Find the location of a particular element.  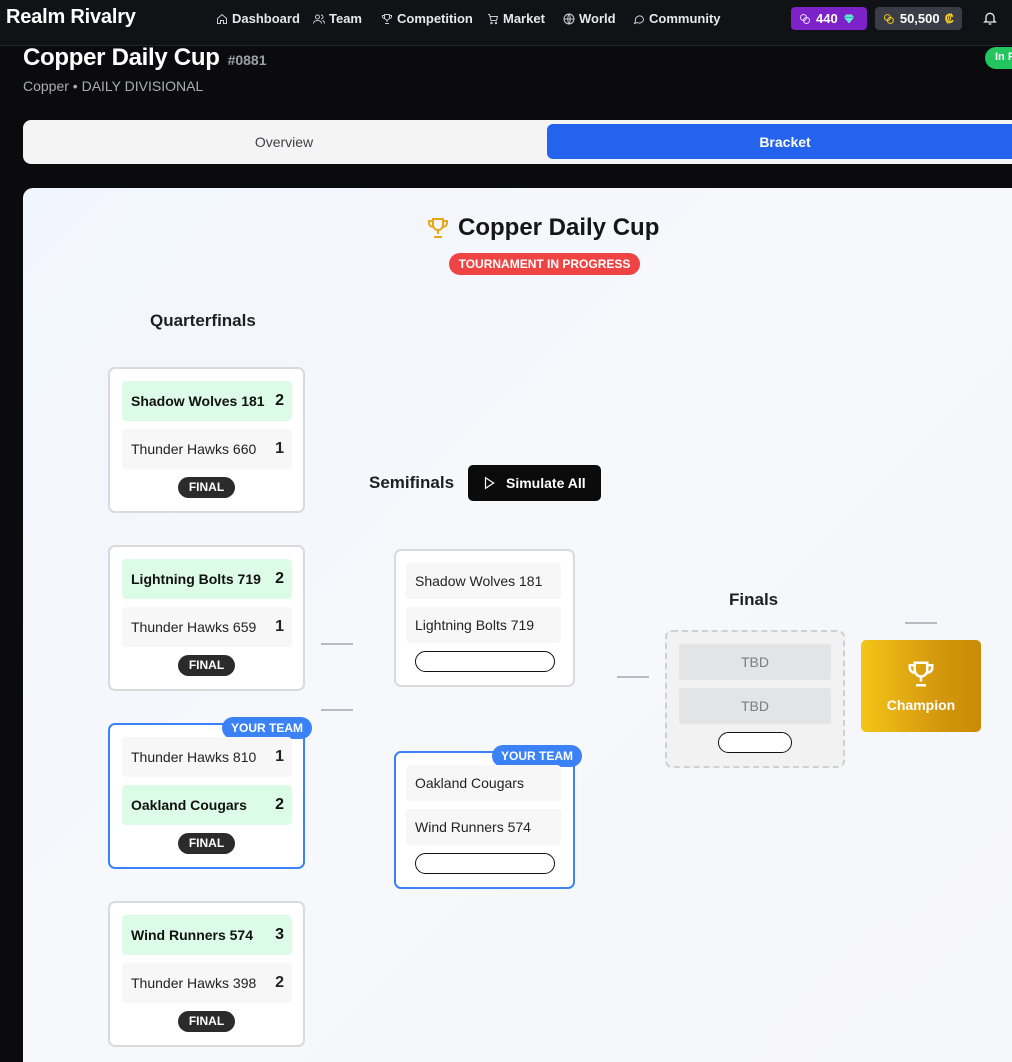

nav-market: Market is located at coordinates (516, 18).